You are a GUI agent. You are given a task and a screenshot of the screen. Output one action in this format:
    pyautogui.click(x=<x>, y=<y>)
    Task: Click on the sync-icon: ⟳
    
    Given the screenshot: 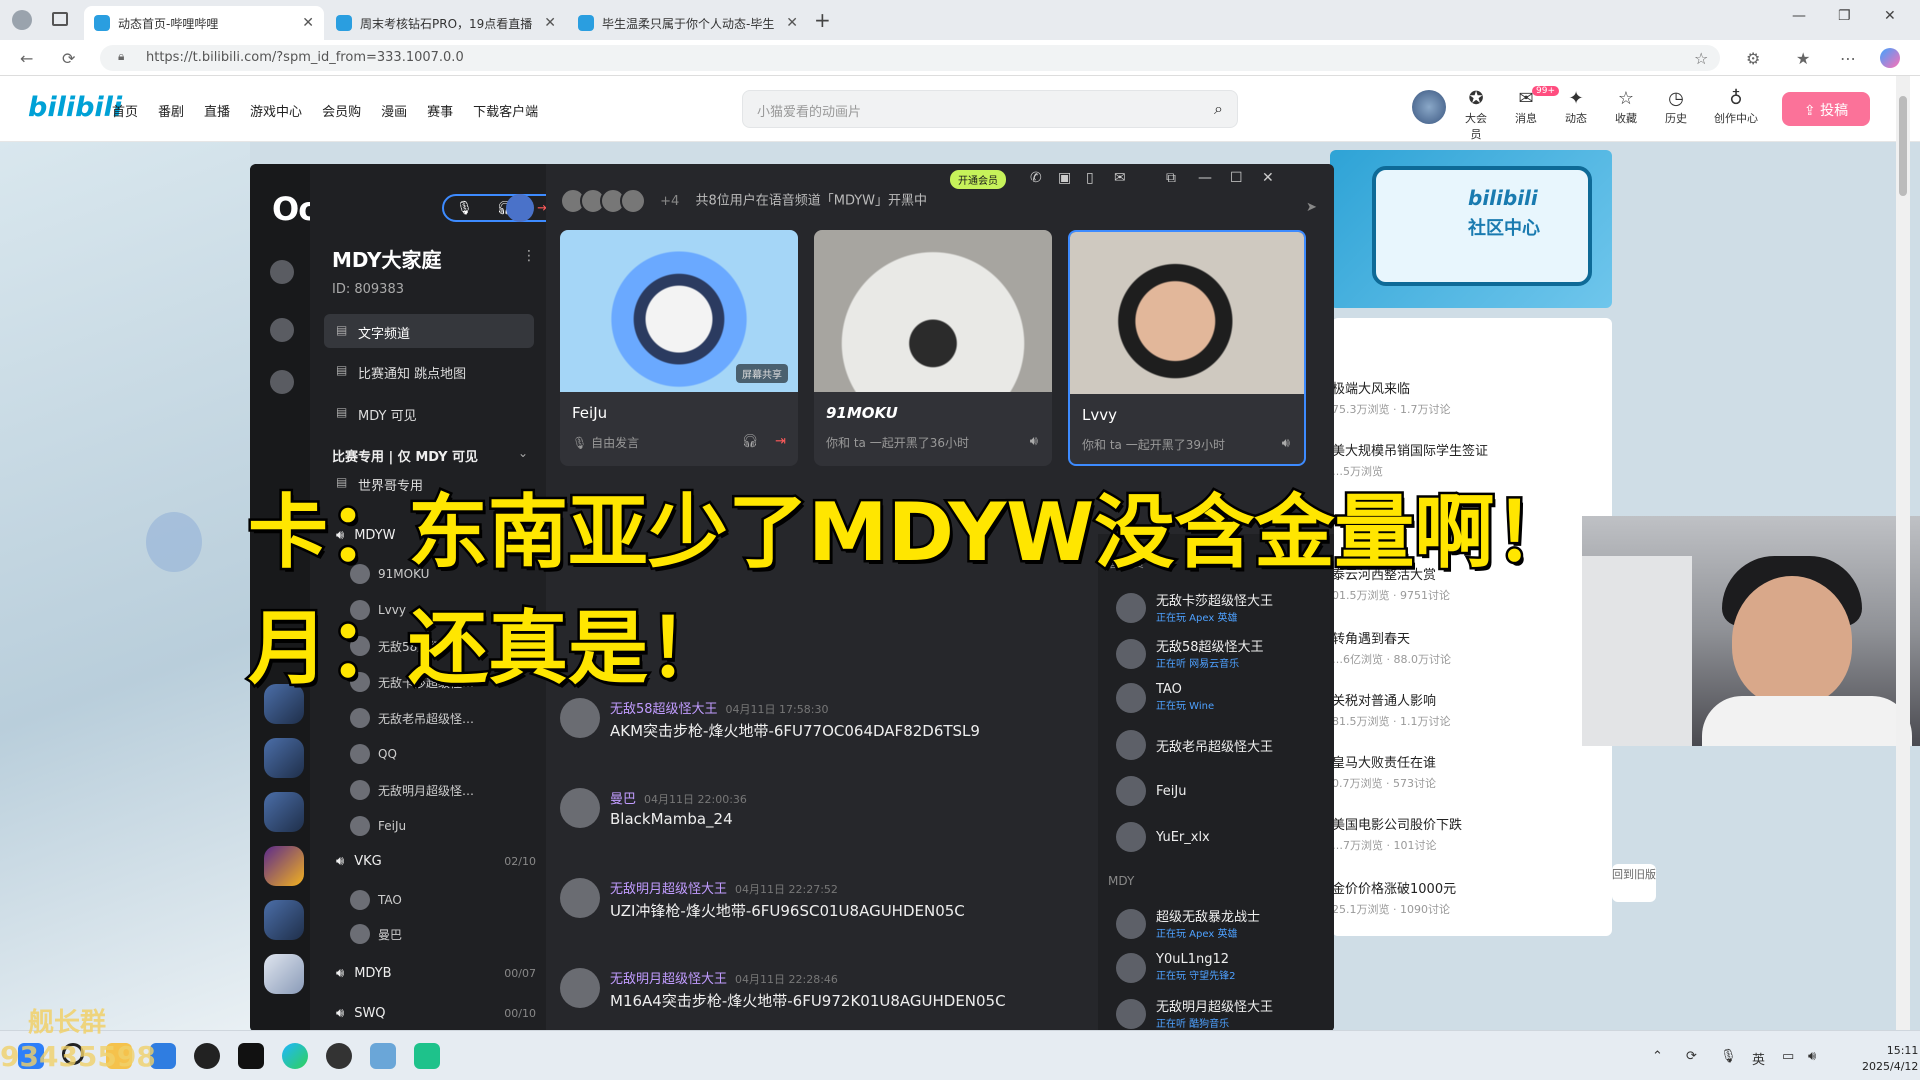 What is the action you would take?
    pyautogui.click(x=1691, y=1056)
    